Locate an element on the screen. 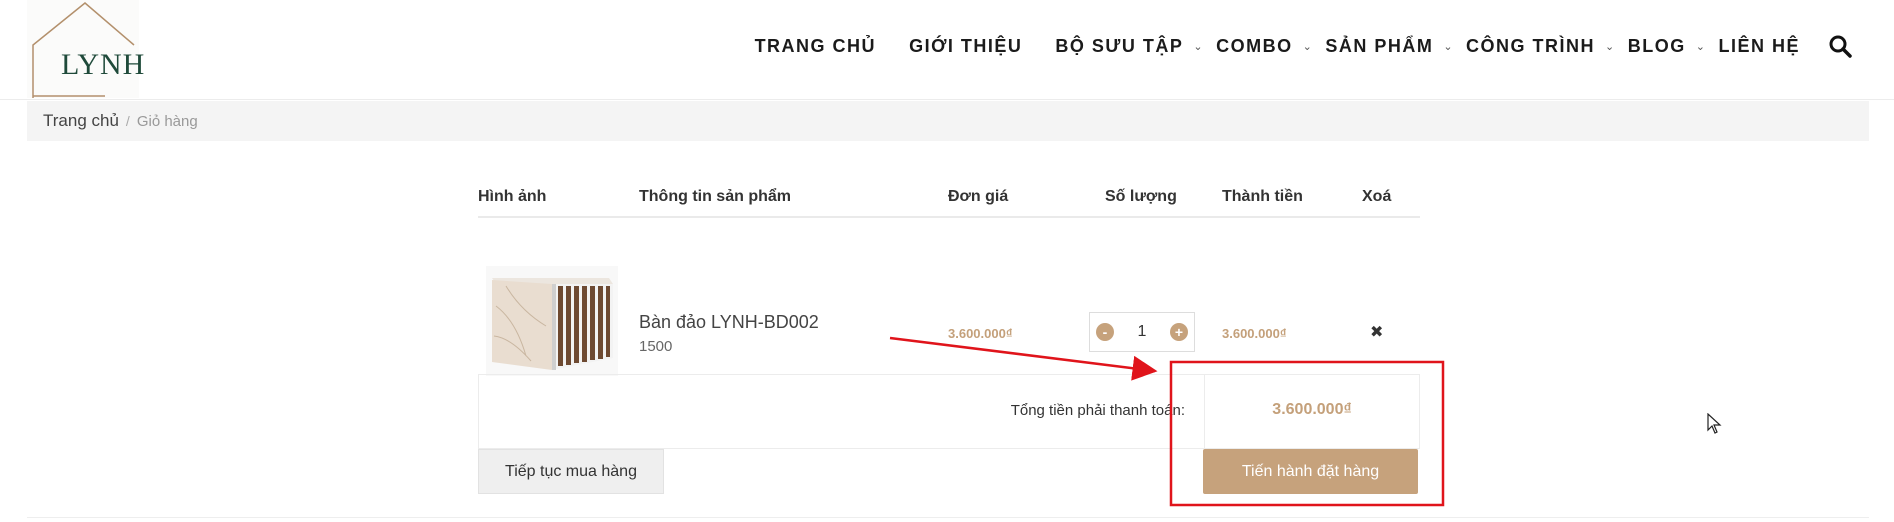 This screenshot has height=522, width=1894. divider is located at coordinates (948, 517).